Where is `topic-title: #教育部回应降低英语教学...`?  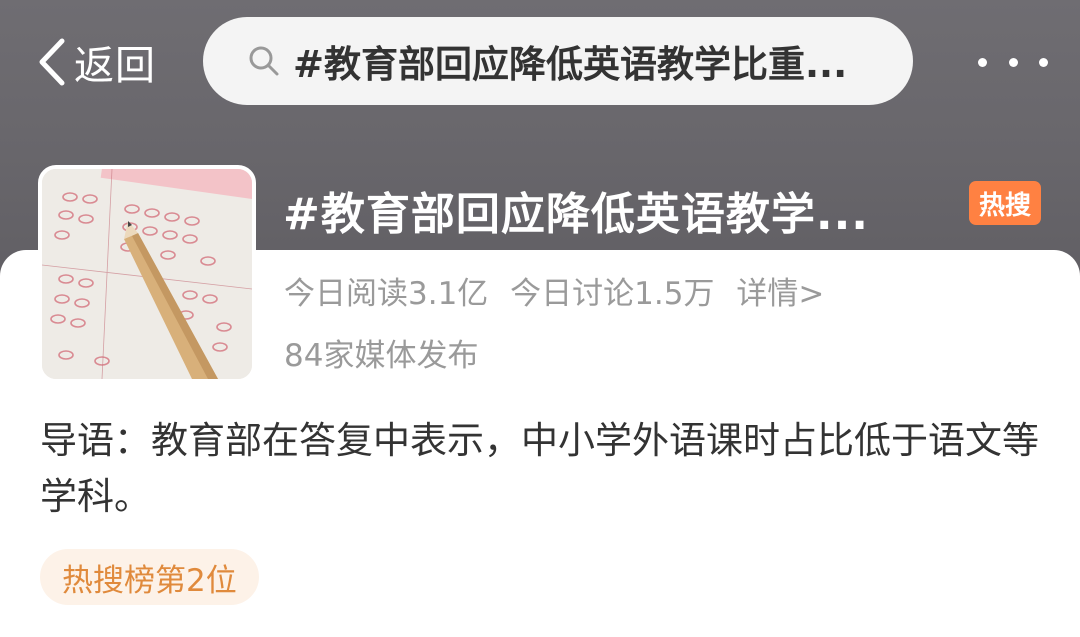
topic-title: #教育部回应降低英语教学... is located at coordinates (603, 210).